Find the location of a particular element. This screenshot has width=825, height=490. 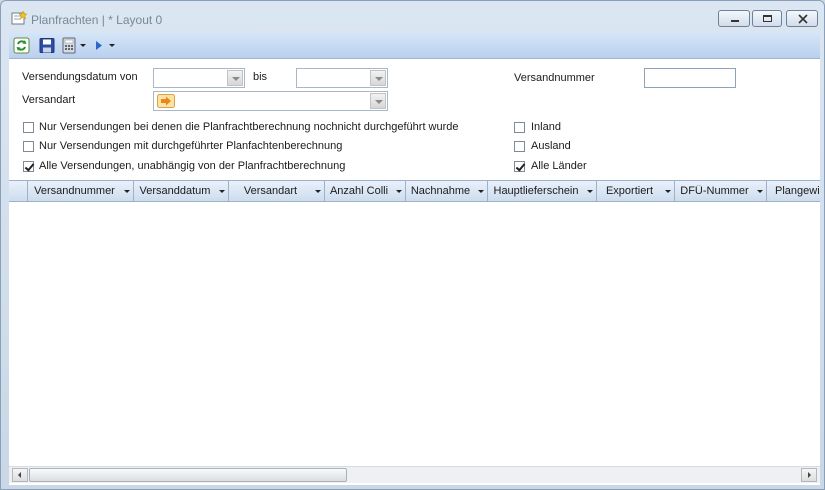

window-title: Planfrachten | * Layout 0 is located at coordinates (97, 20).